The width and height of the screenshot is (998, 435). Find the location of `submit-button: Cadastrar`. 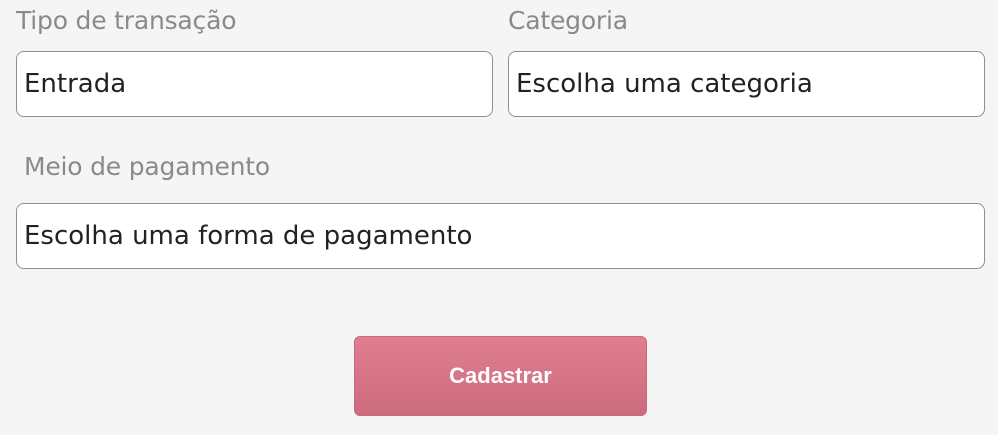

submit-button: Cadastrar is located at coordinates (500, 376).